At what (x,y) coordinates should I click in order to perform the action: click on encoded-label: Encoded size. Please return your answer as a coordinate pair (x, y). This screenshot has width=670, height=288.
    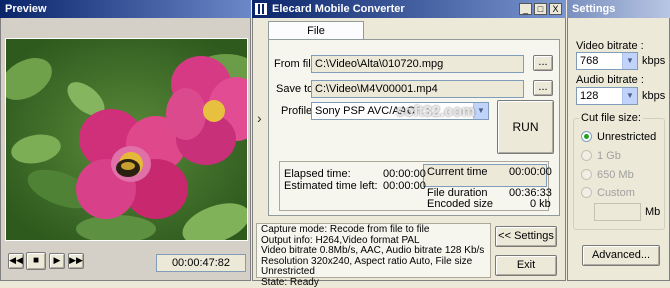
    Looking at the image, I should click on (460, 204).